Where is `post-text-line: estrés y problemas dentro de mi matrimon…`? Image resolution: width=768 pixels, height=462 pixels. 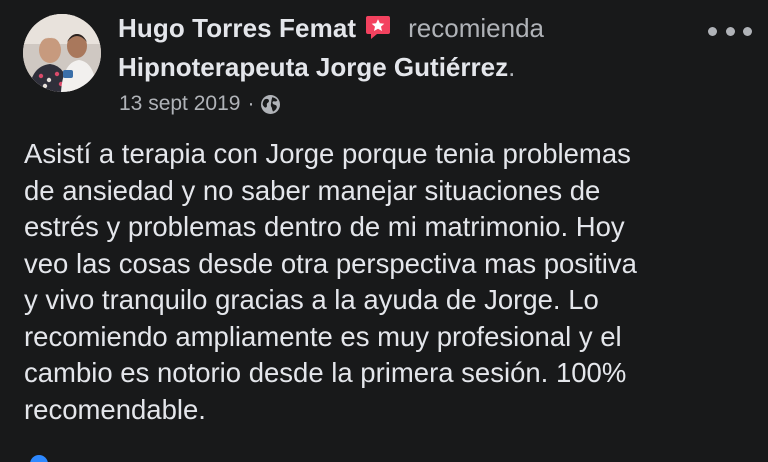
post-text-line: estrés y problemas dentro de mi matrimon… is located at coordinates (324, 226).